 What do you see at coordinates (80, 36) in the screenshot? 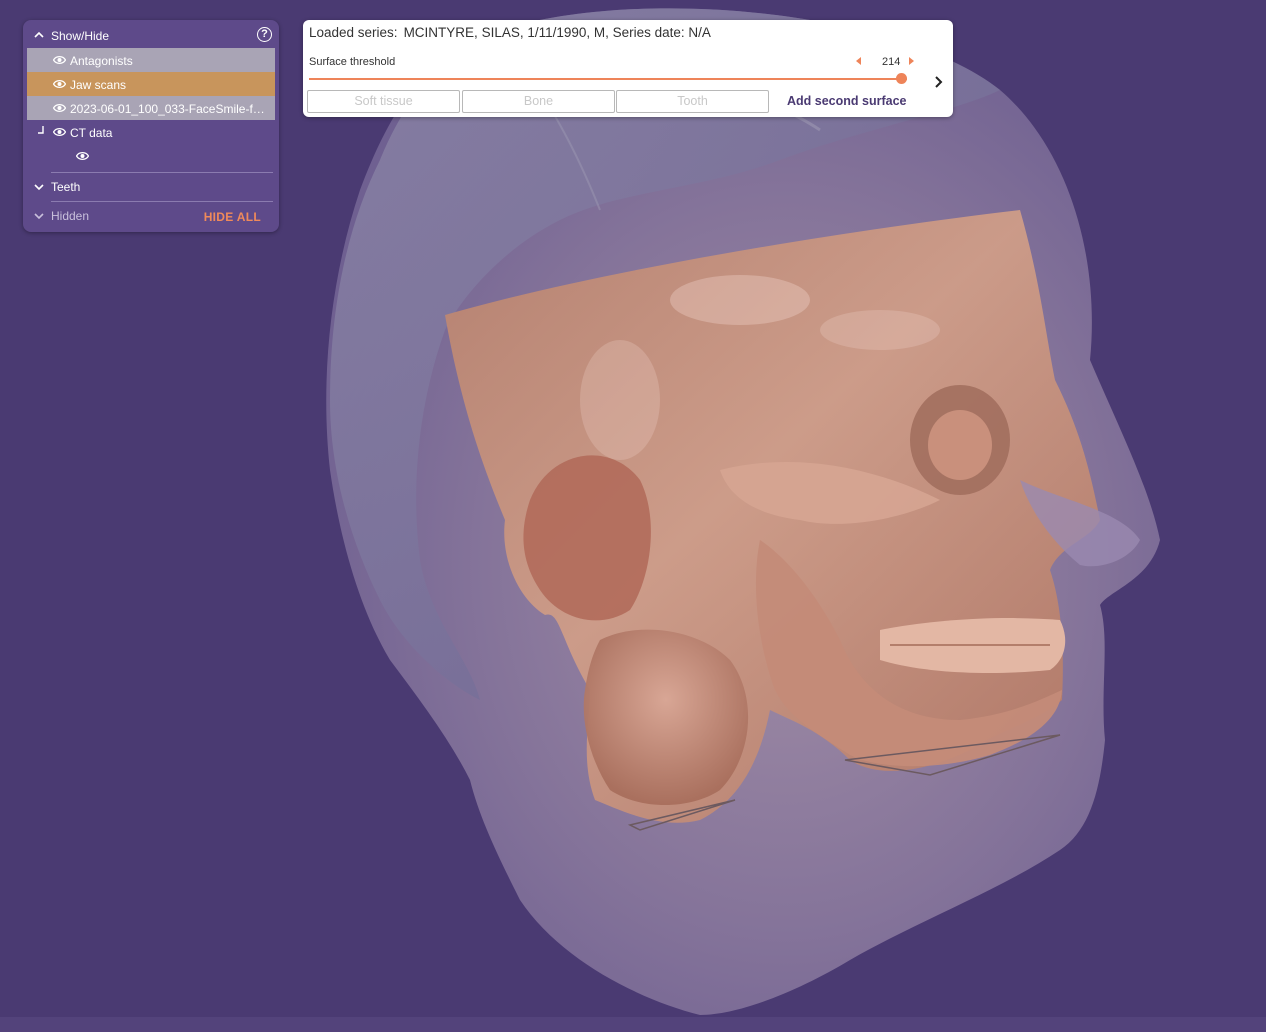
I see `panel-title: Show/Hide` at bounding box center [80, 36].